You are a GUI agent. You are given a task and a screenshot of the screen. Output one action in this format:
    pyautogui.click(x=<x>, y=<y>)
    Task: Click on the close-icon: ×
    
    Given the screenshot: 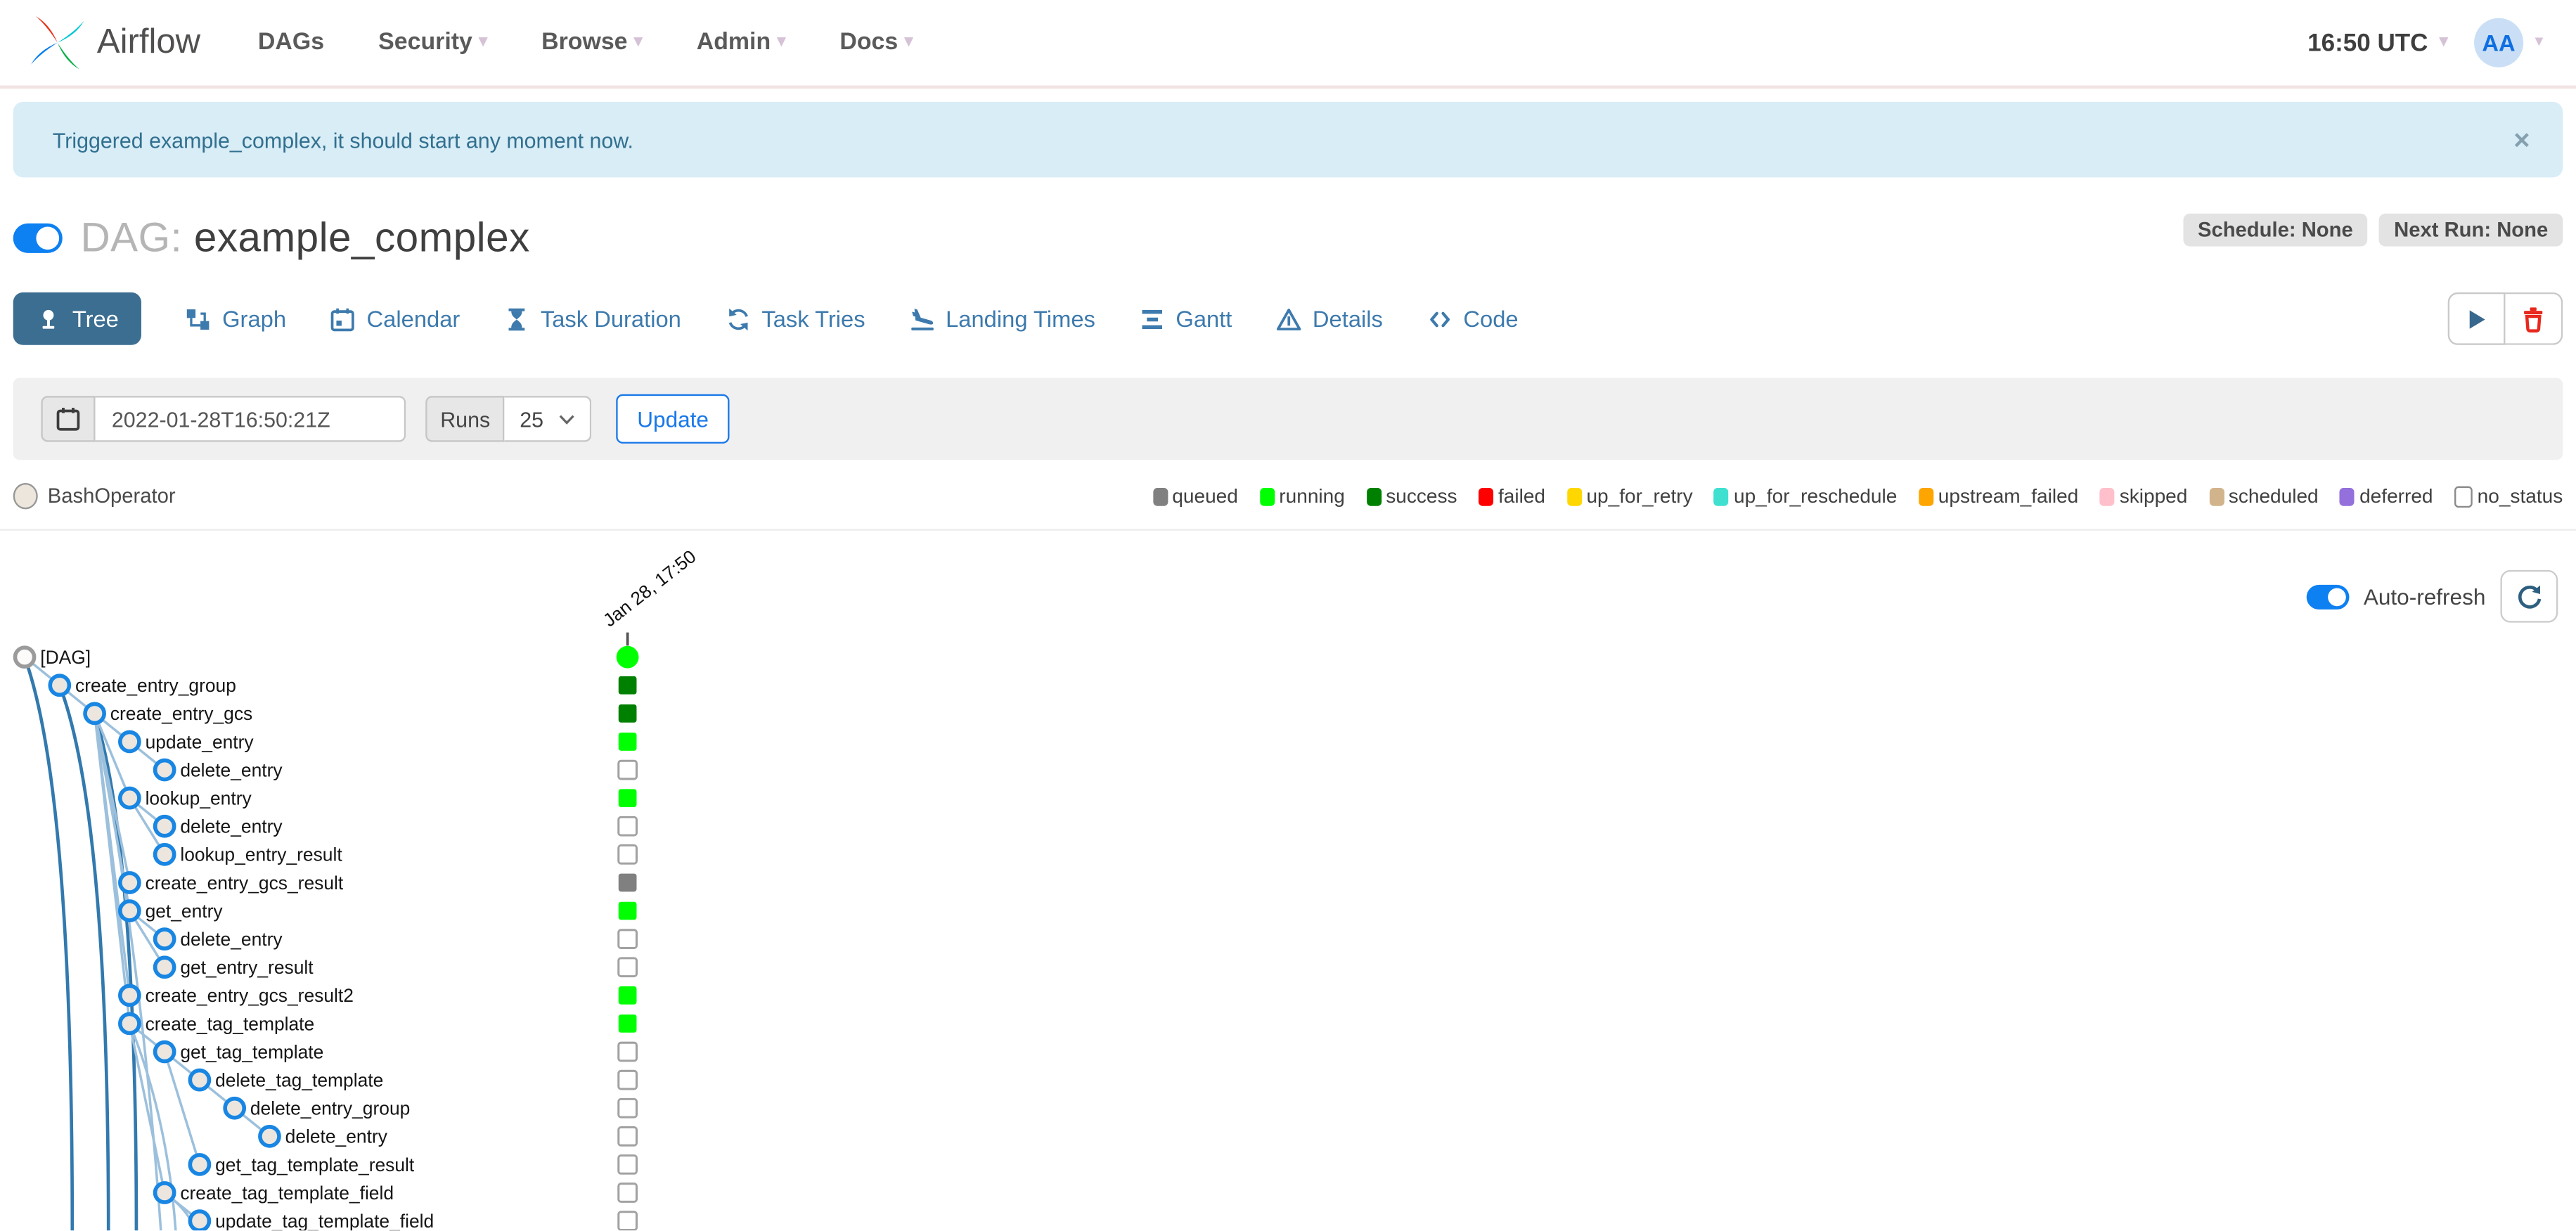 What is the action you would take?
    pyautogui.click(x=2521, y=139)
    